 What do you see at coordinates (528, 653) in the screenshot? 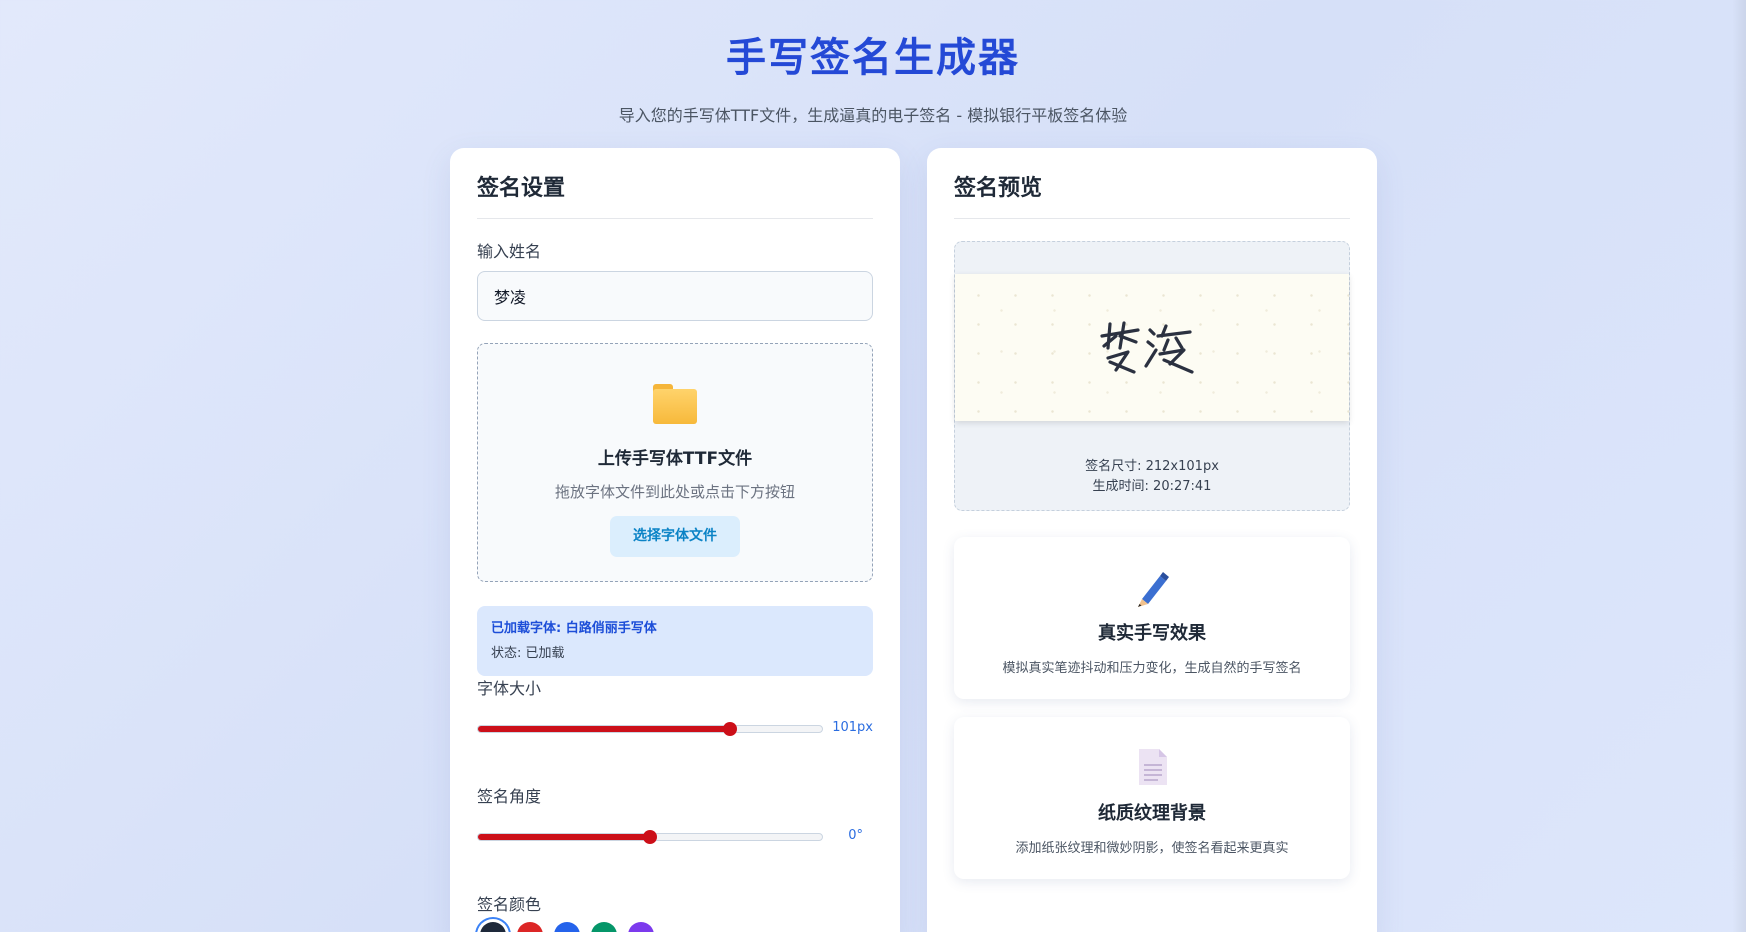
I see `font-status-text: 状态: 已加载` at bounding box center [528, 653].